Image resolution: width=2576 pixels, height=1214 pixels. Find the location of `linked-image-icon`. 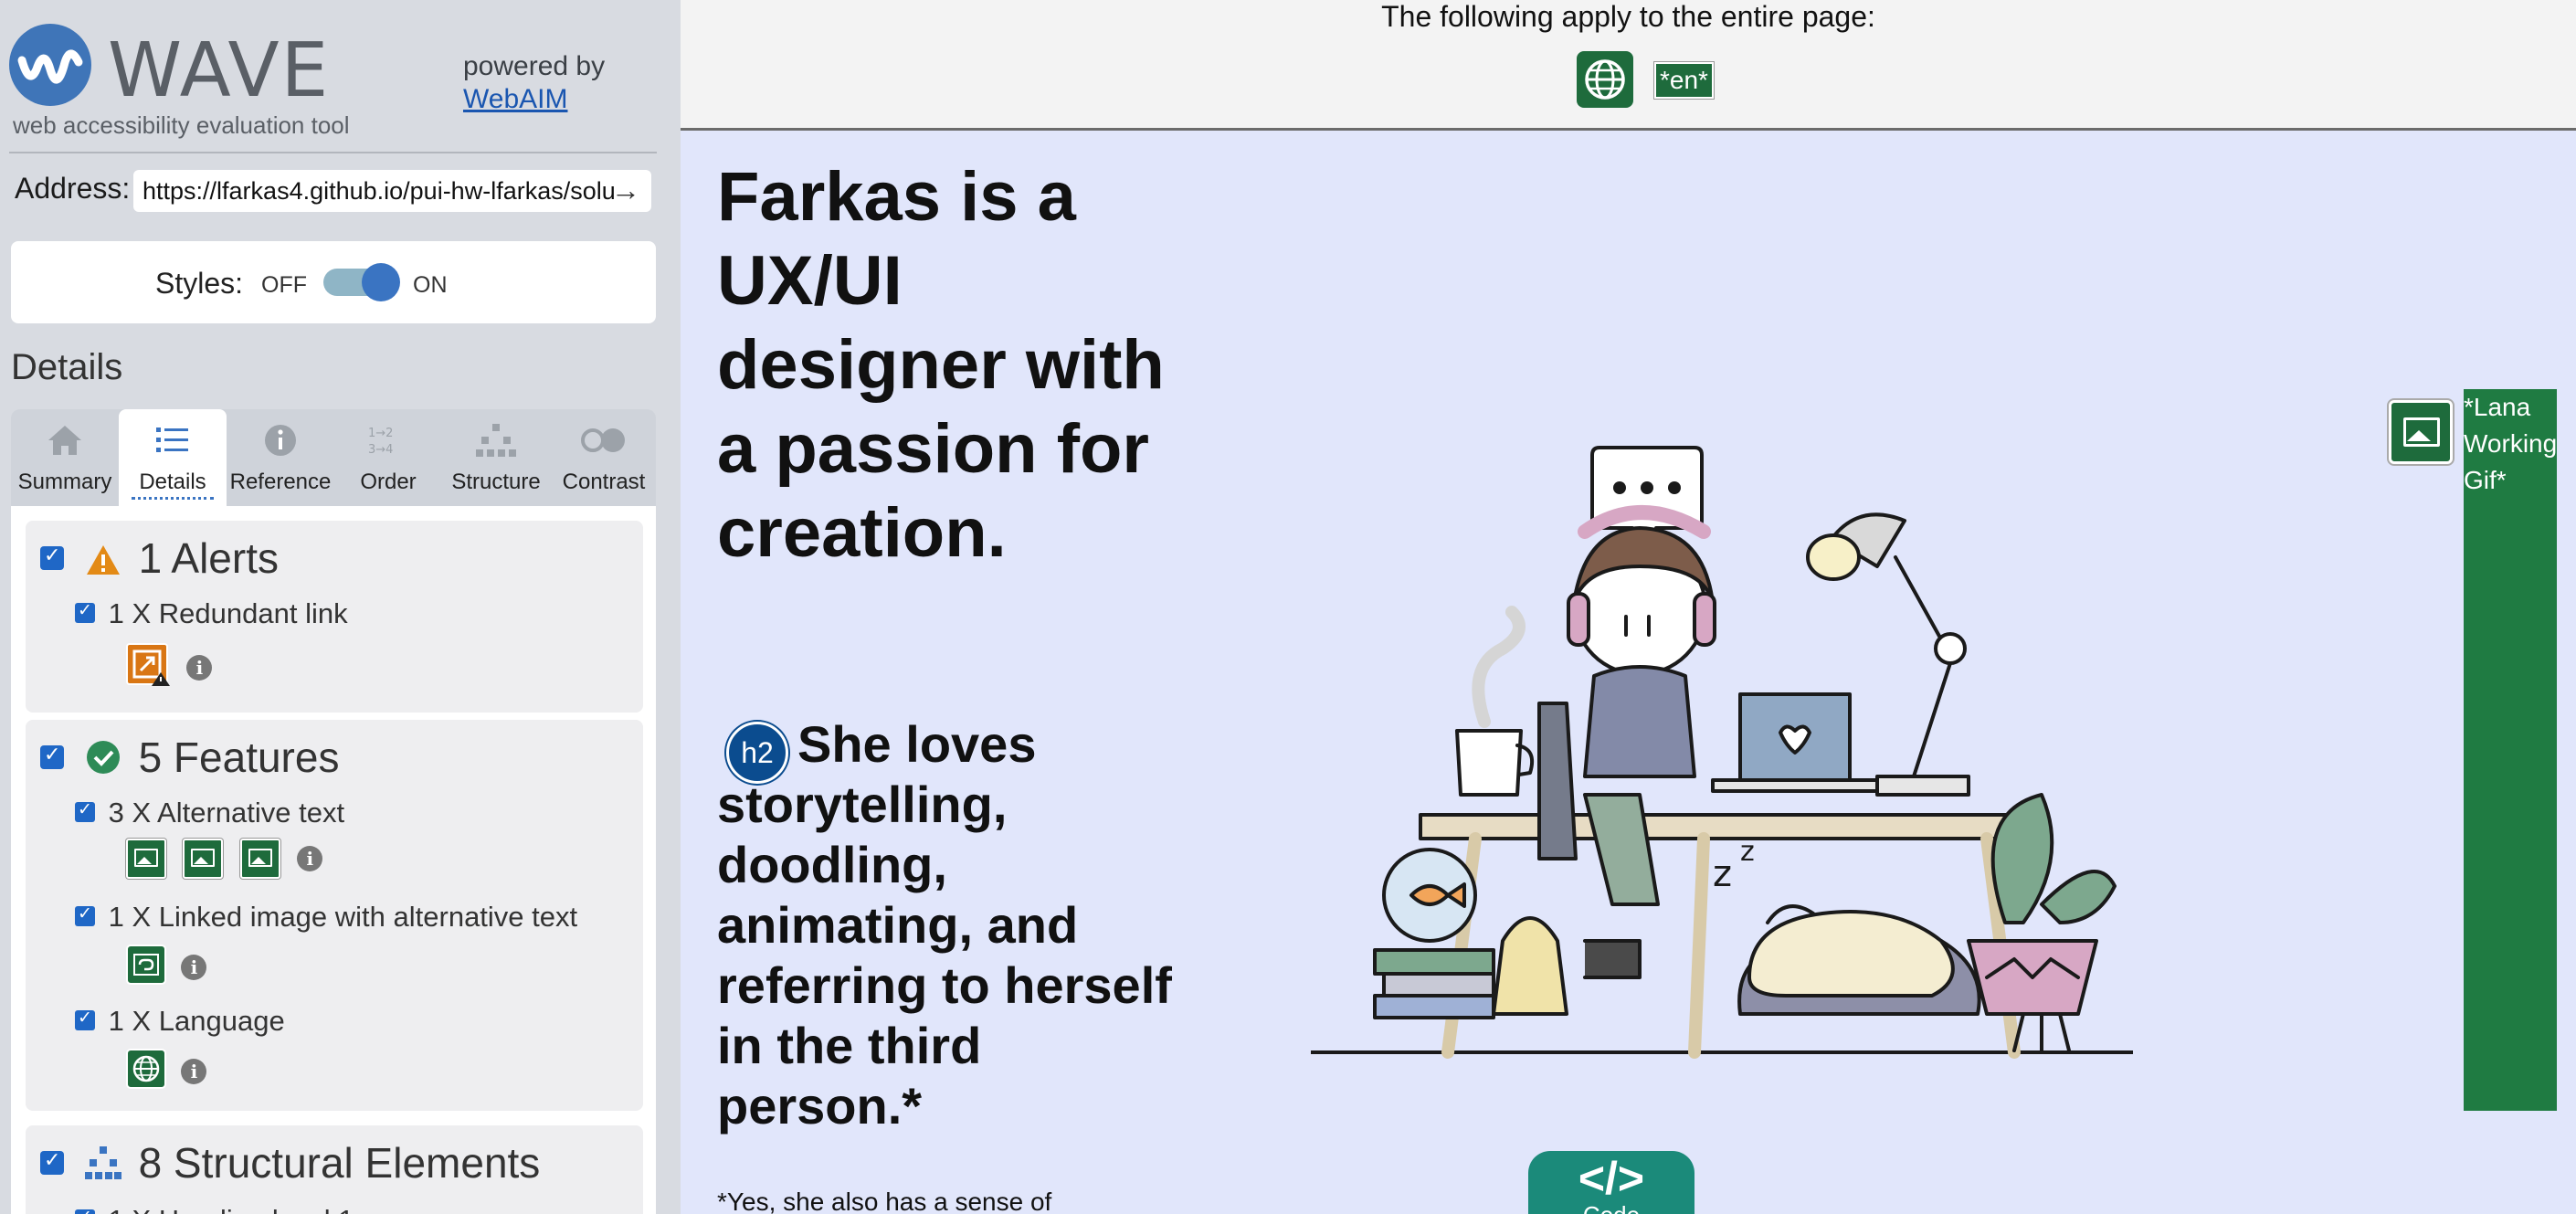

linked-image-icon is located at coordinates (146, 967).